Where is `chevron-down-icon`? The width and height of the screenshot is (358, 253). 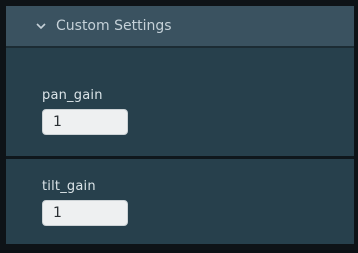 chevron-down-icon is located at coordinates (41, 26).